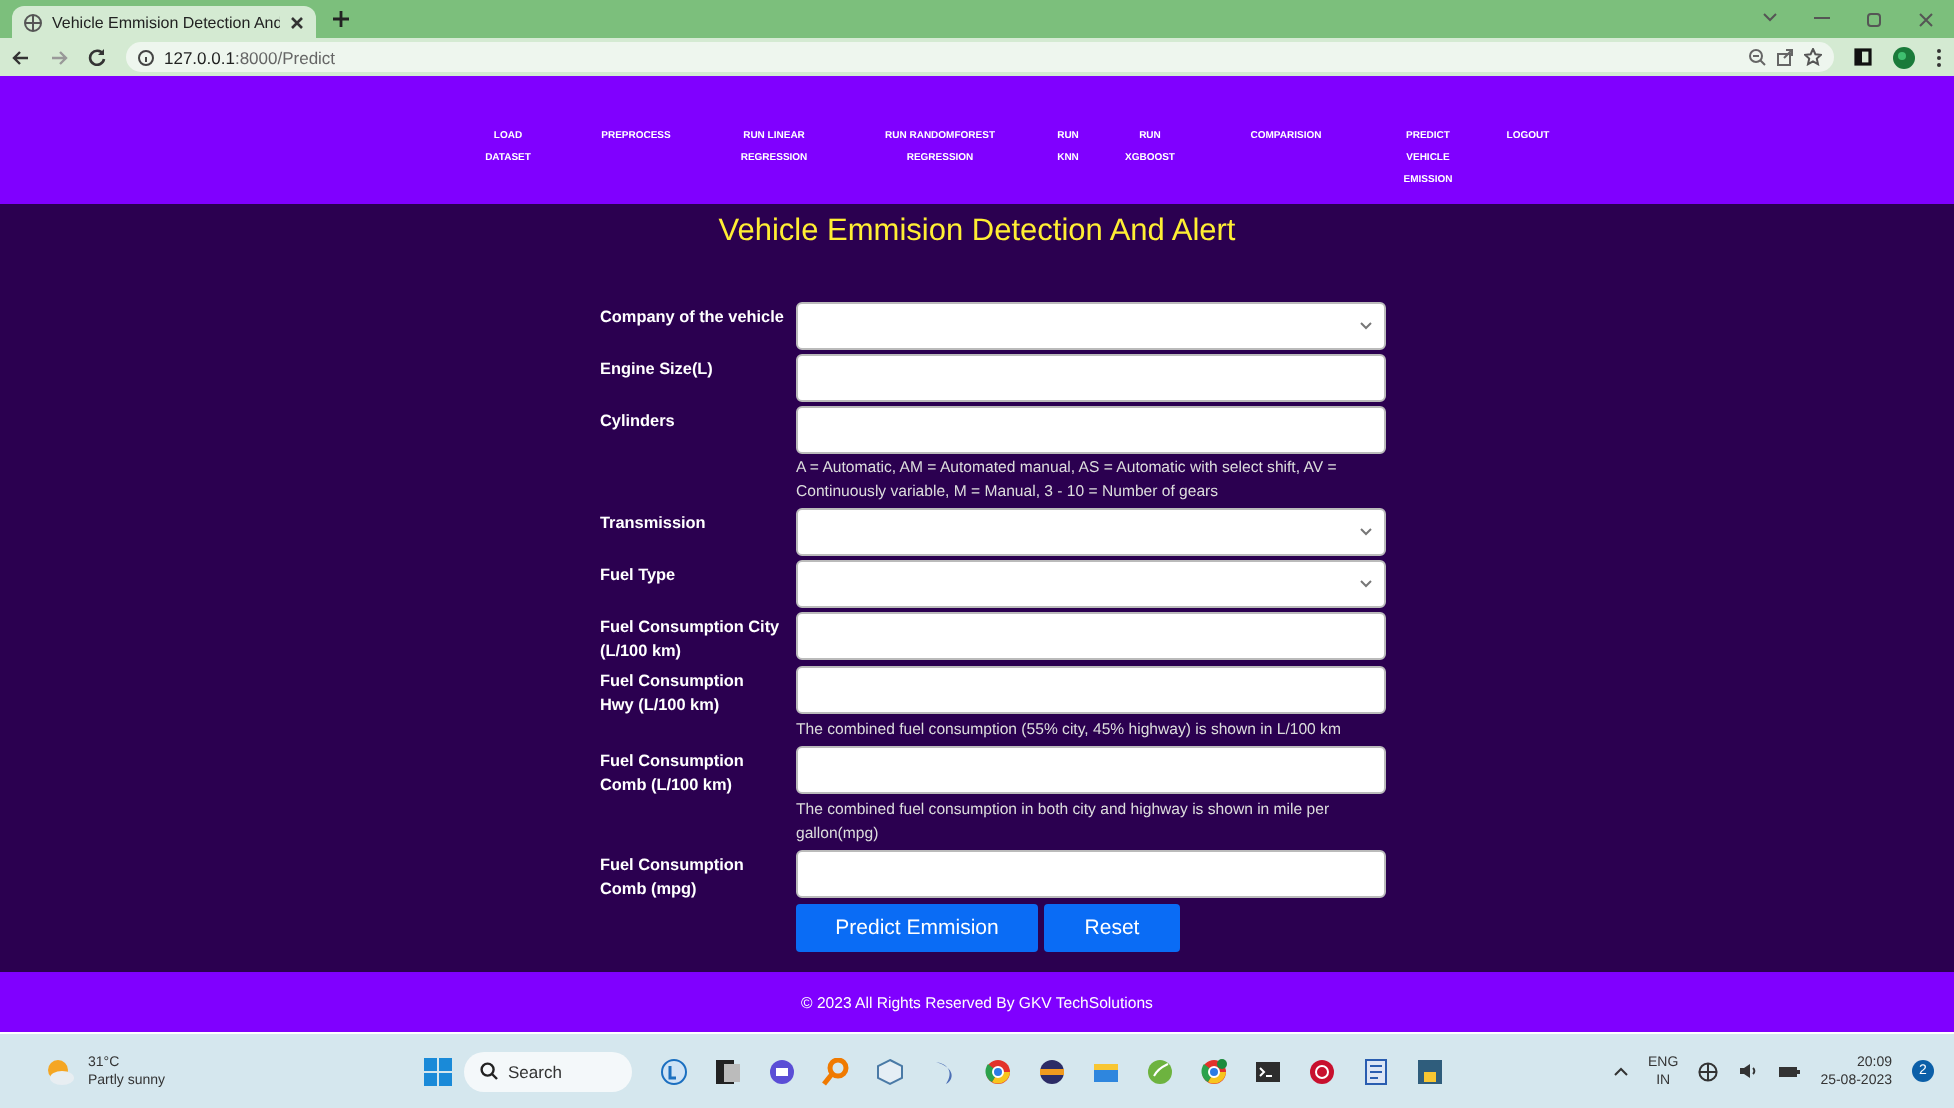 Image resolution: width=1954 pixels, height=1108 pixels. What do you see at coordinates (673, 773) in the screenshot?
I see `field-label: Fuel Consumption Comb (L/100 km)` at bounding box center [673, 773].